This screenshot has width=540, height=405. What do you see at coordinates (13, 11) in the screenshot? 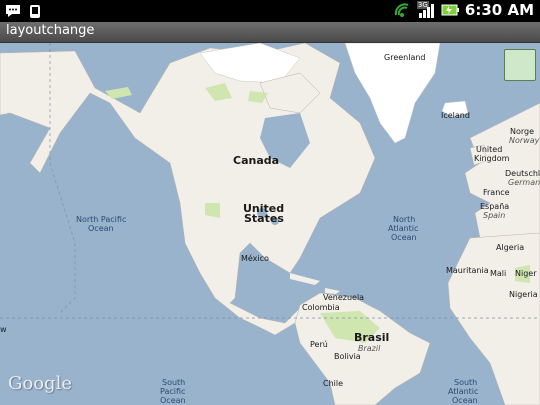
I see `message-icon` at bounding box center [13, 11].